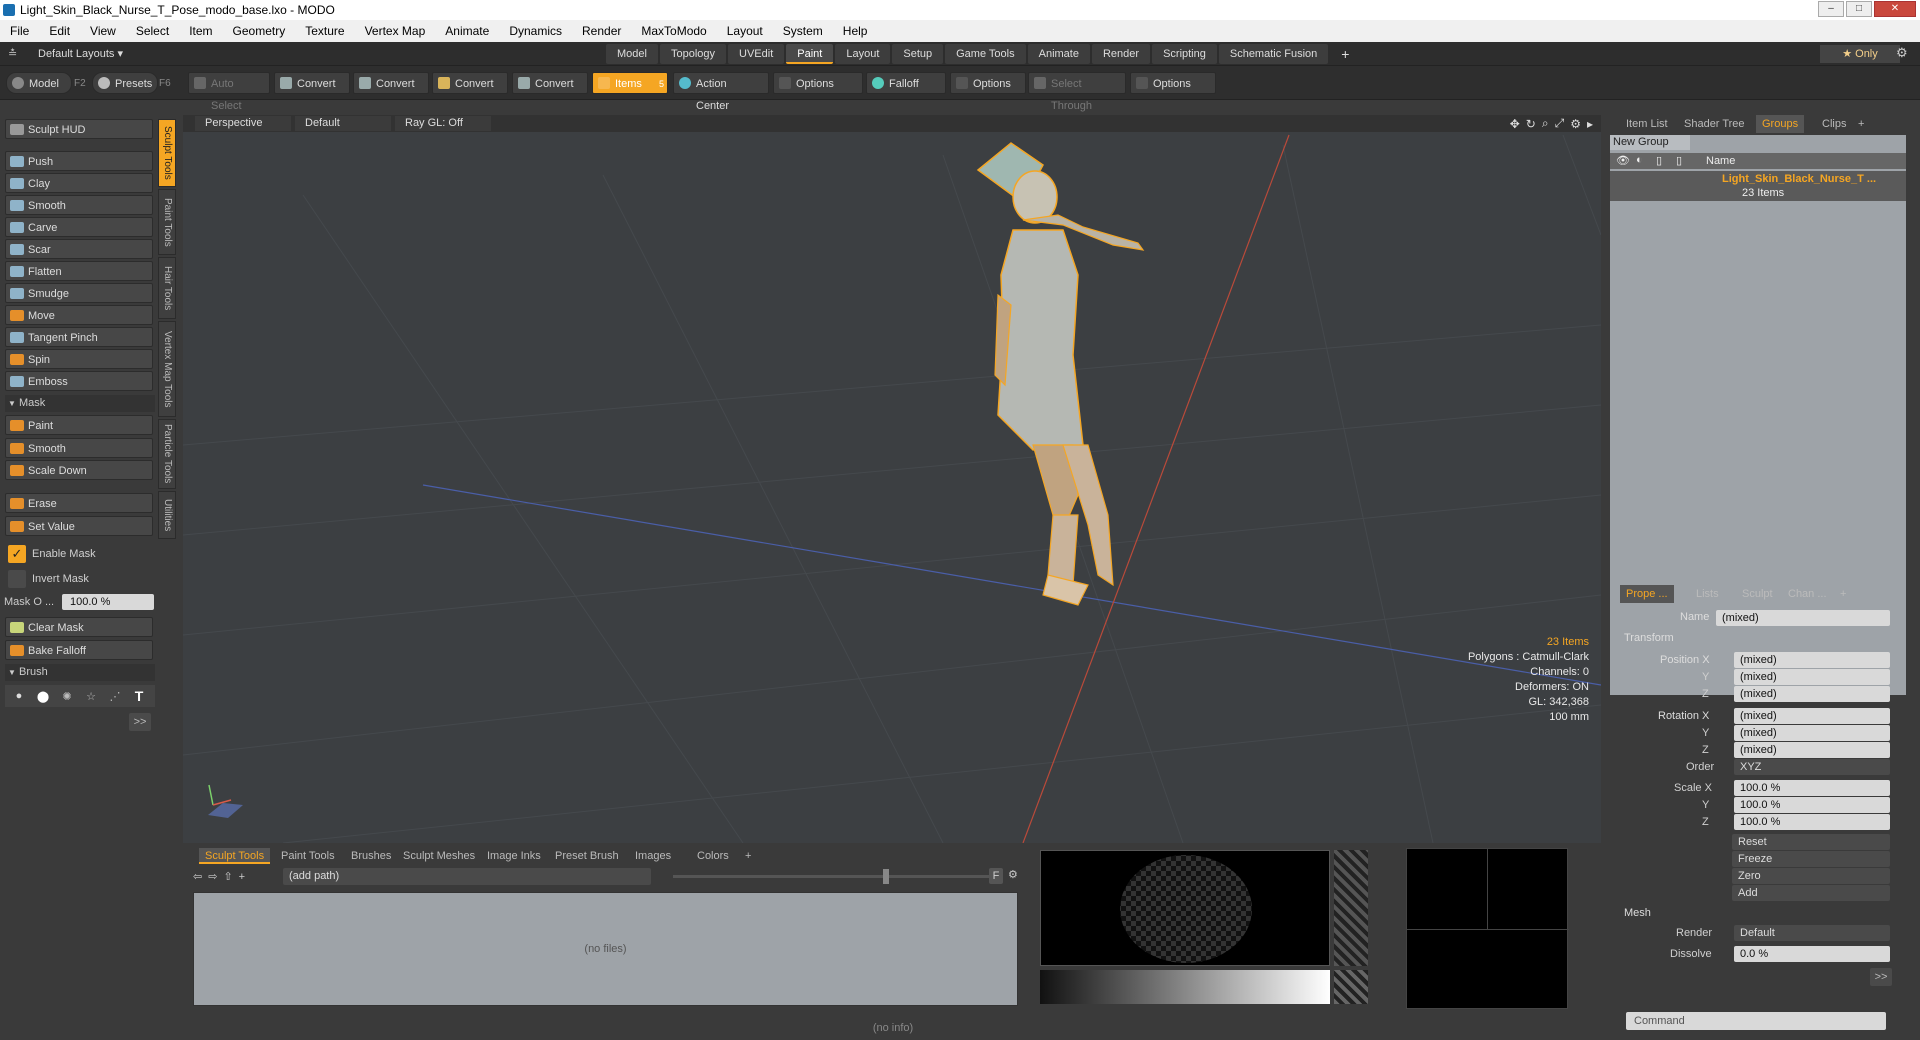  Describe the element at coordinates (79, 526) in the screenshot. I see `mask-set-value: Set Value` at that location.